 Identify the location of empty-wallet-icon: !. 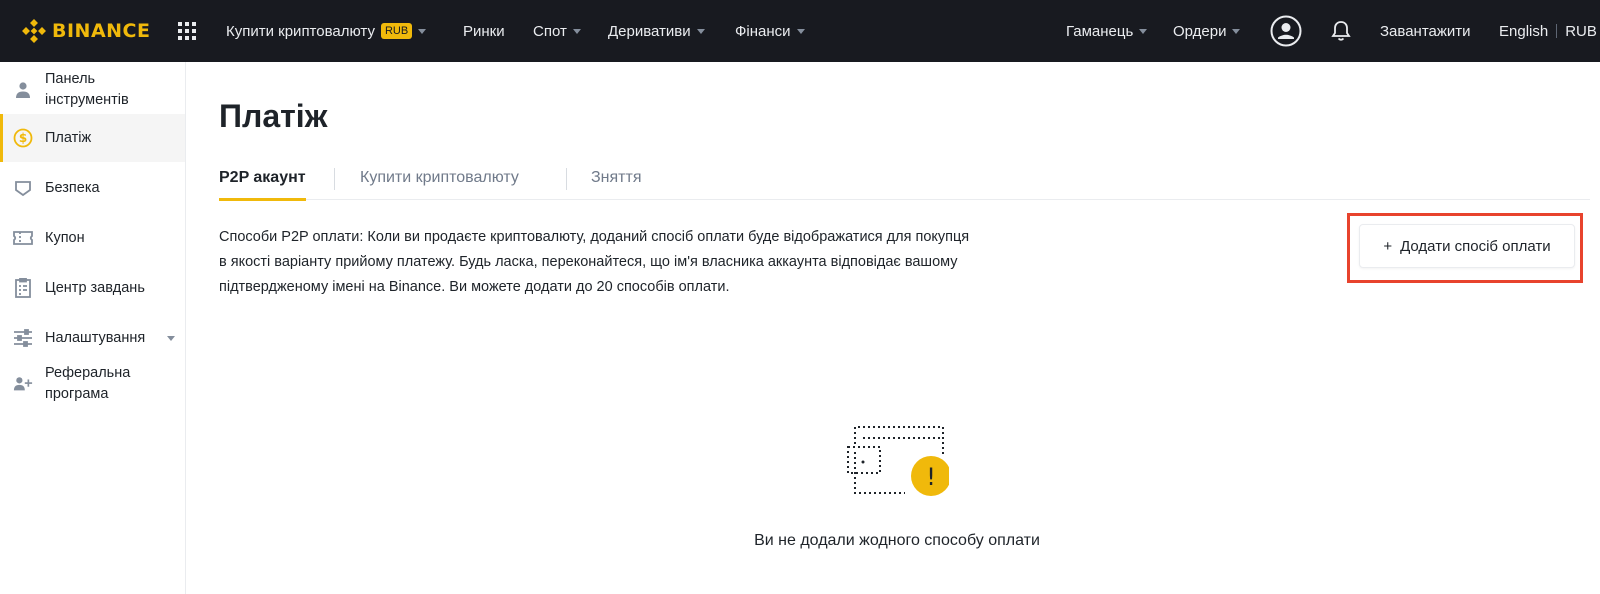
(898, 463).